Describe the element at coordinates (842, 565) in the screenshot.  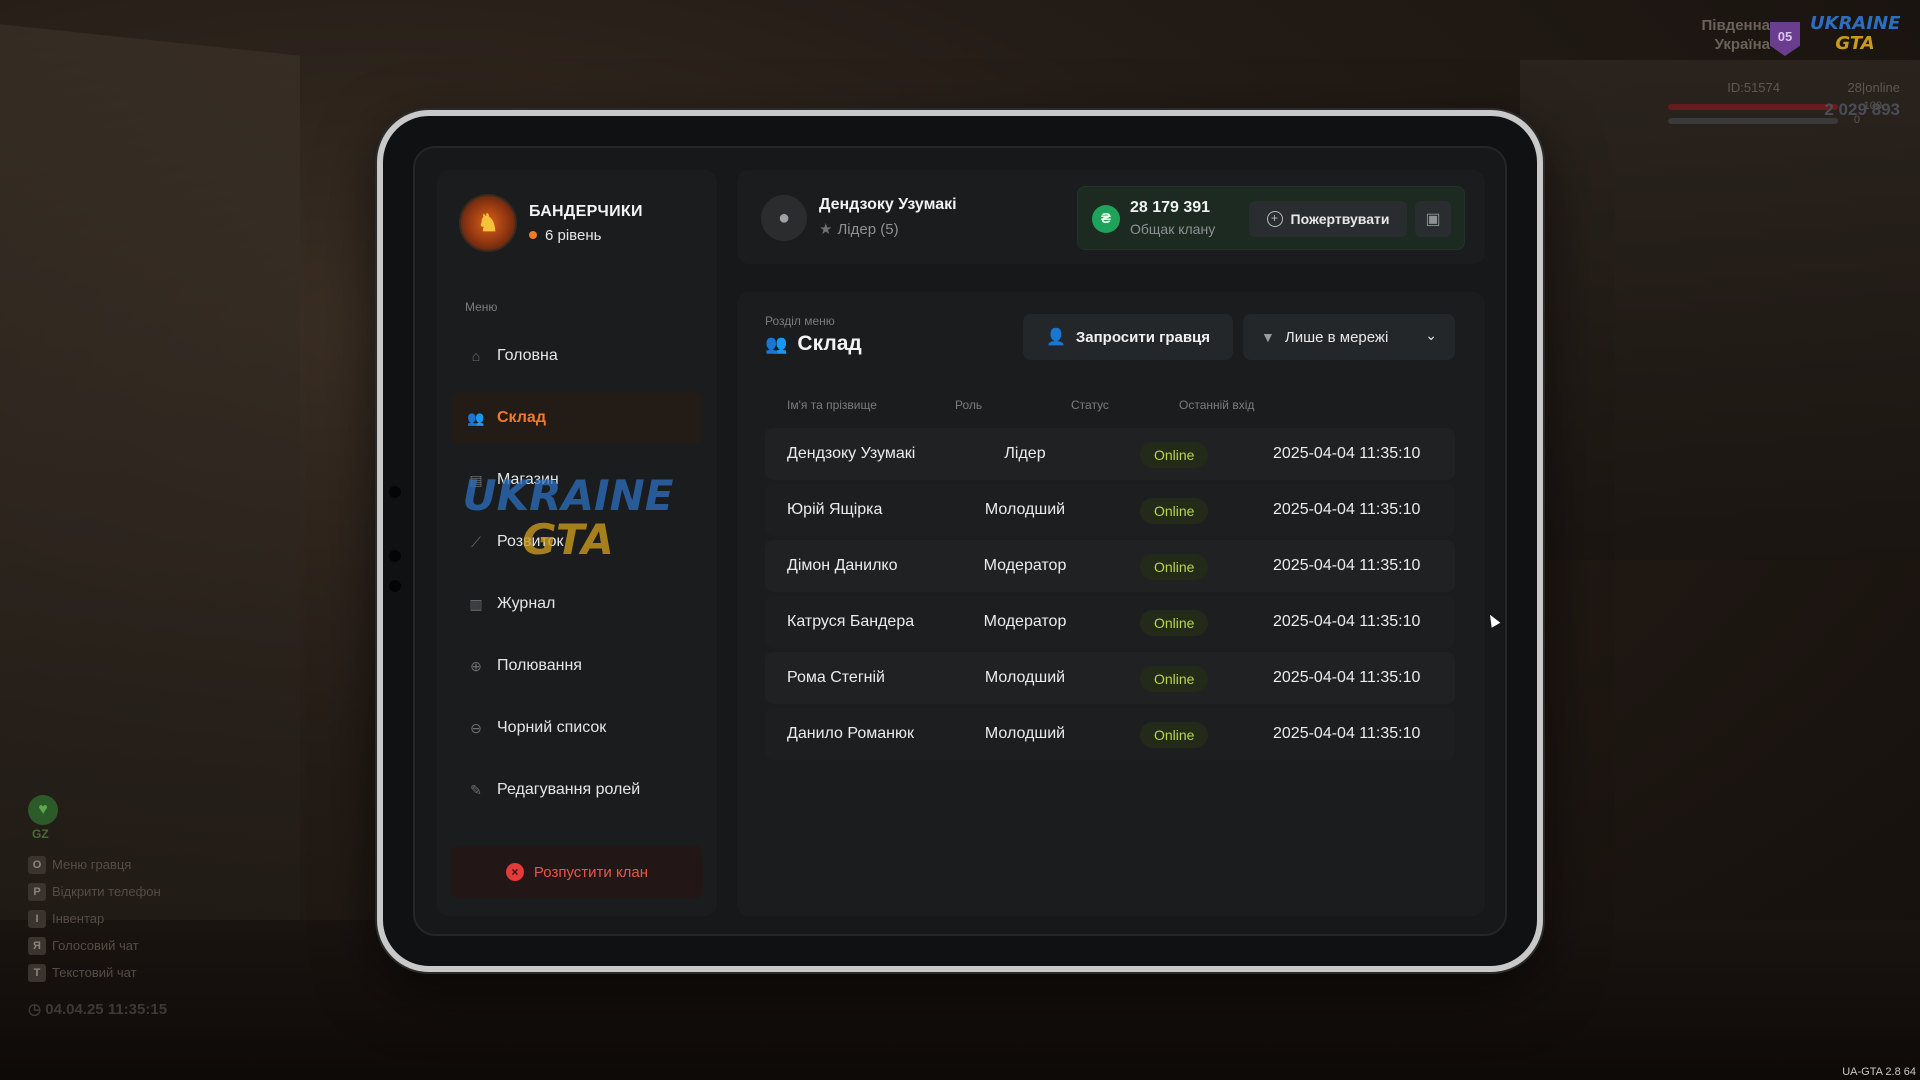
I see `member-name: Дімон Данилко` at that location.